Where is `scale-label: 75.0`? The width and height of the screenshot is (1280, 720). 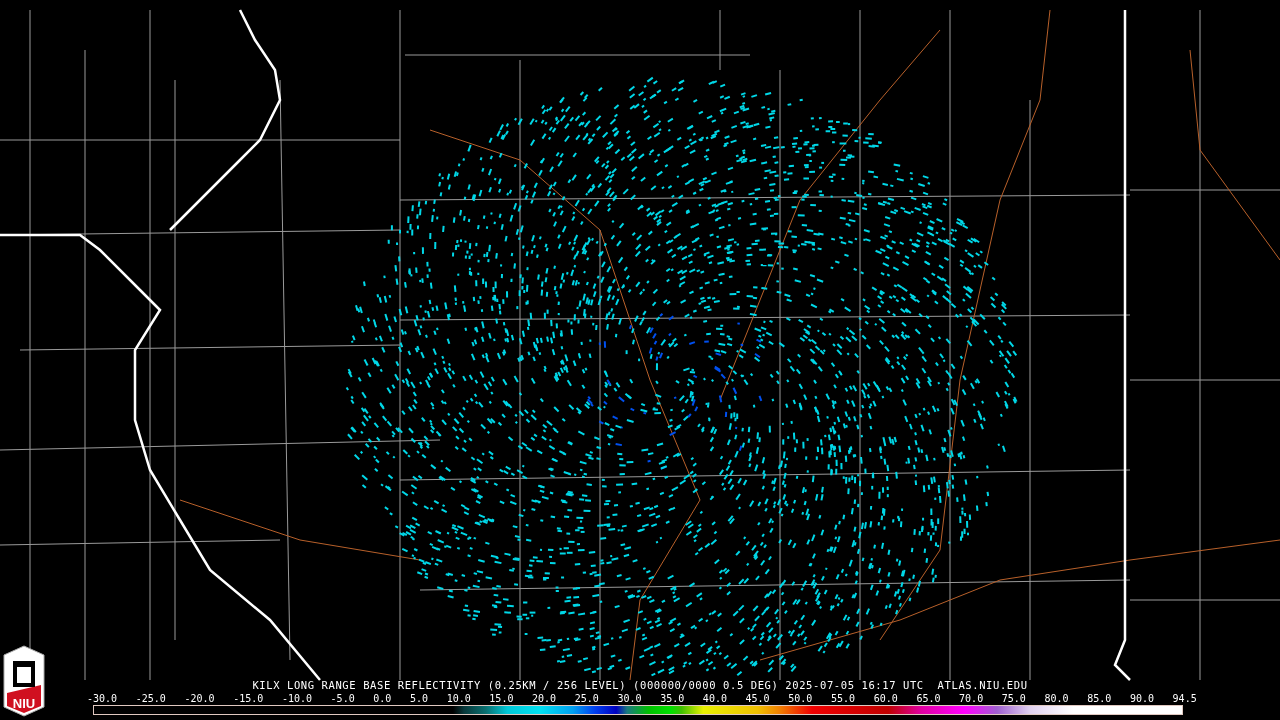 scale-label: 75.0 is located at coordinates (1013, 698).